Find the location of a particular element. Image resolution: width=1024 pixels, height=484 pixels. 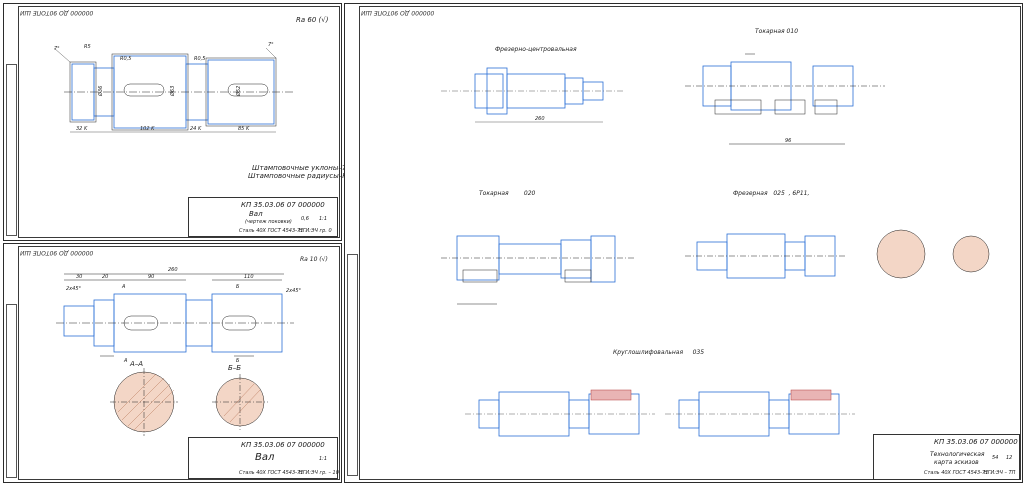

group: НГИ:ЭЧ гр. – 10 is located at coordinates (319, 473).